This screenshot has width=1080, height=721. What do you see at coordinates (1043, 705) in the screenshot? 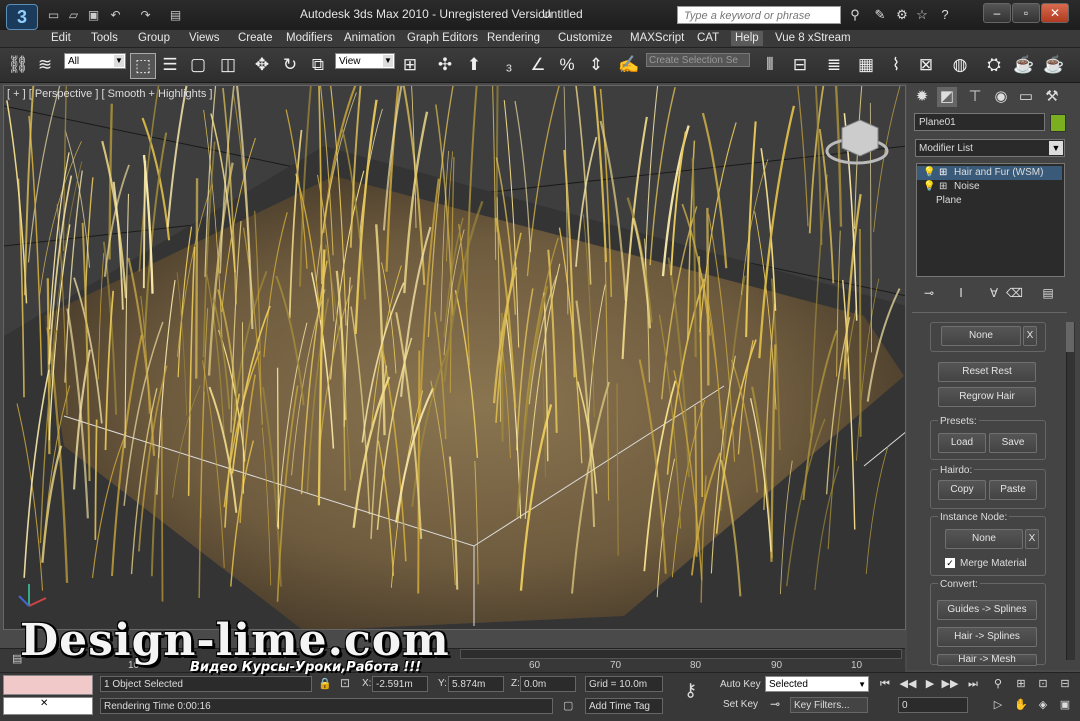
I see `orbit-icon: ◈` at bounding box center [1043, 705].